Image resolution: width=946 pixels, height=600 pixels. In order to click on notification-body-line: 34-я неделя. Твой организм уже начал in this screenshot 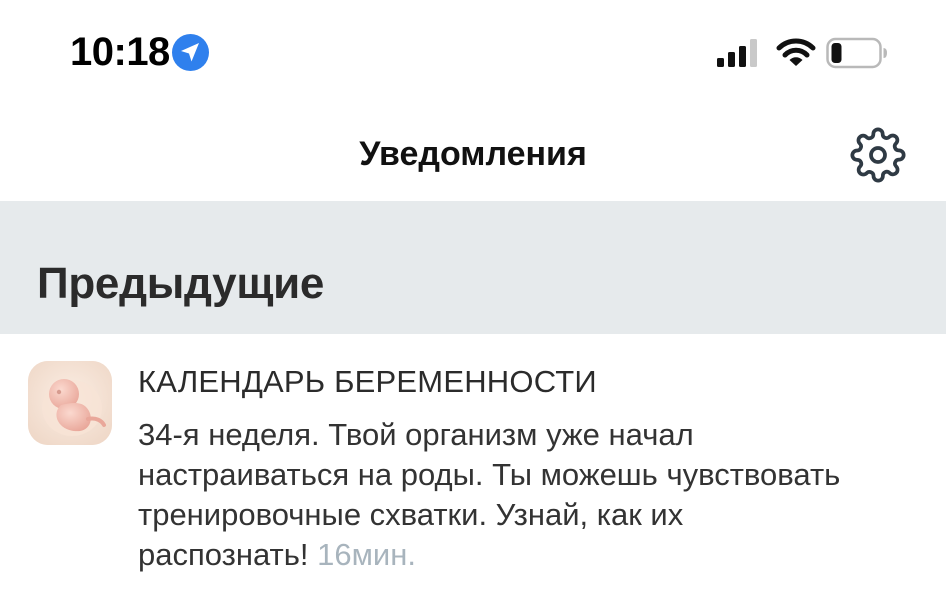, I will do `click(416, 434)`.